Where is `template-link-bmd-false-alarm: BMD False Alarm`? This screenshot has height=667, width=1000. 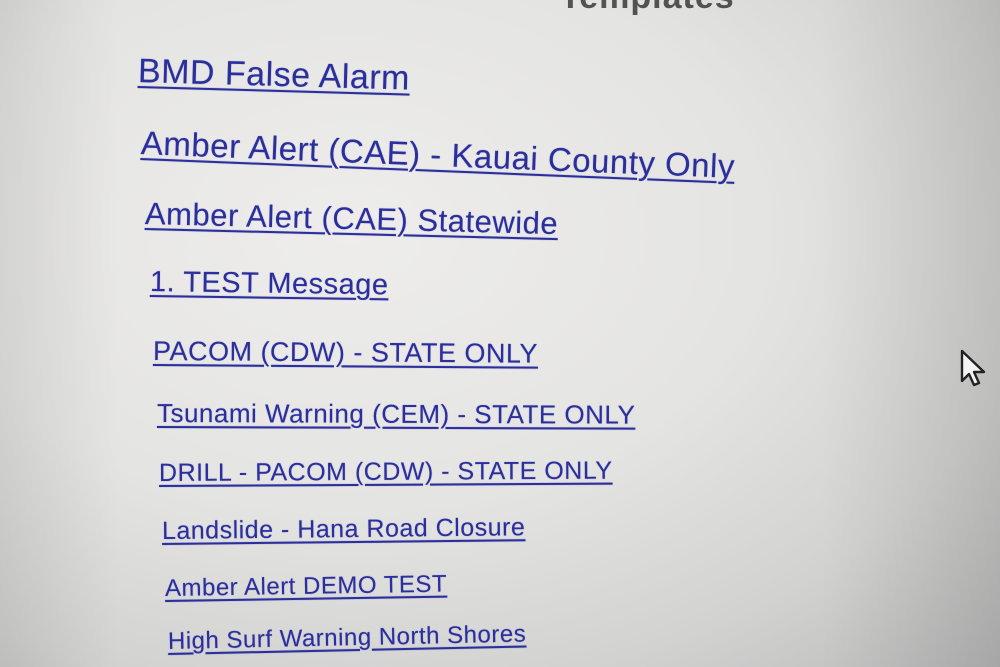 template-link-bmd-false-alarm: BMD False Alarm is located at coordinates (273, 75).